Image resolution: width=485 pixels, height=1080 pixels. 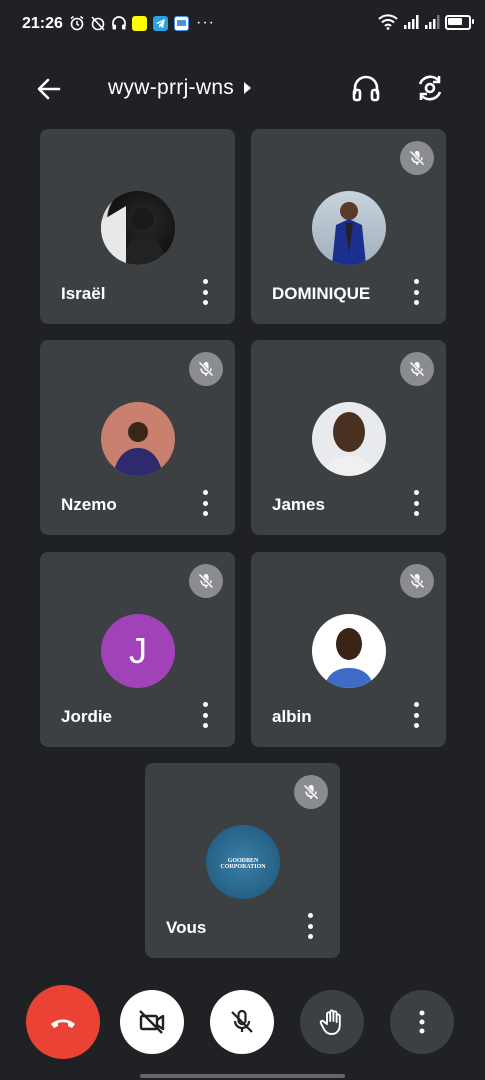 I want to click on avatar-initial: J, so click(x=138, y=650).